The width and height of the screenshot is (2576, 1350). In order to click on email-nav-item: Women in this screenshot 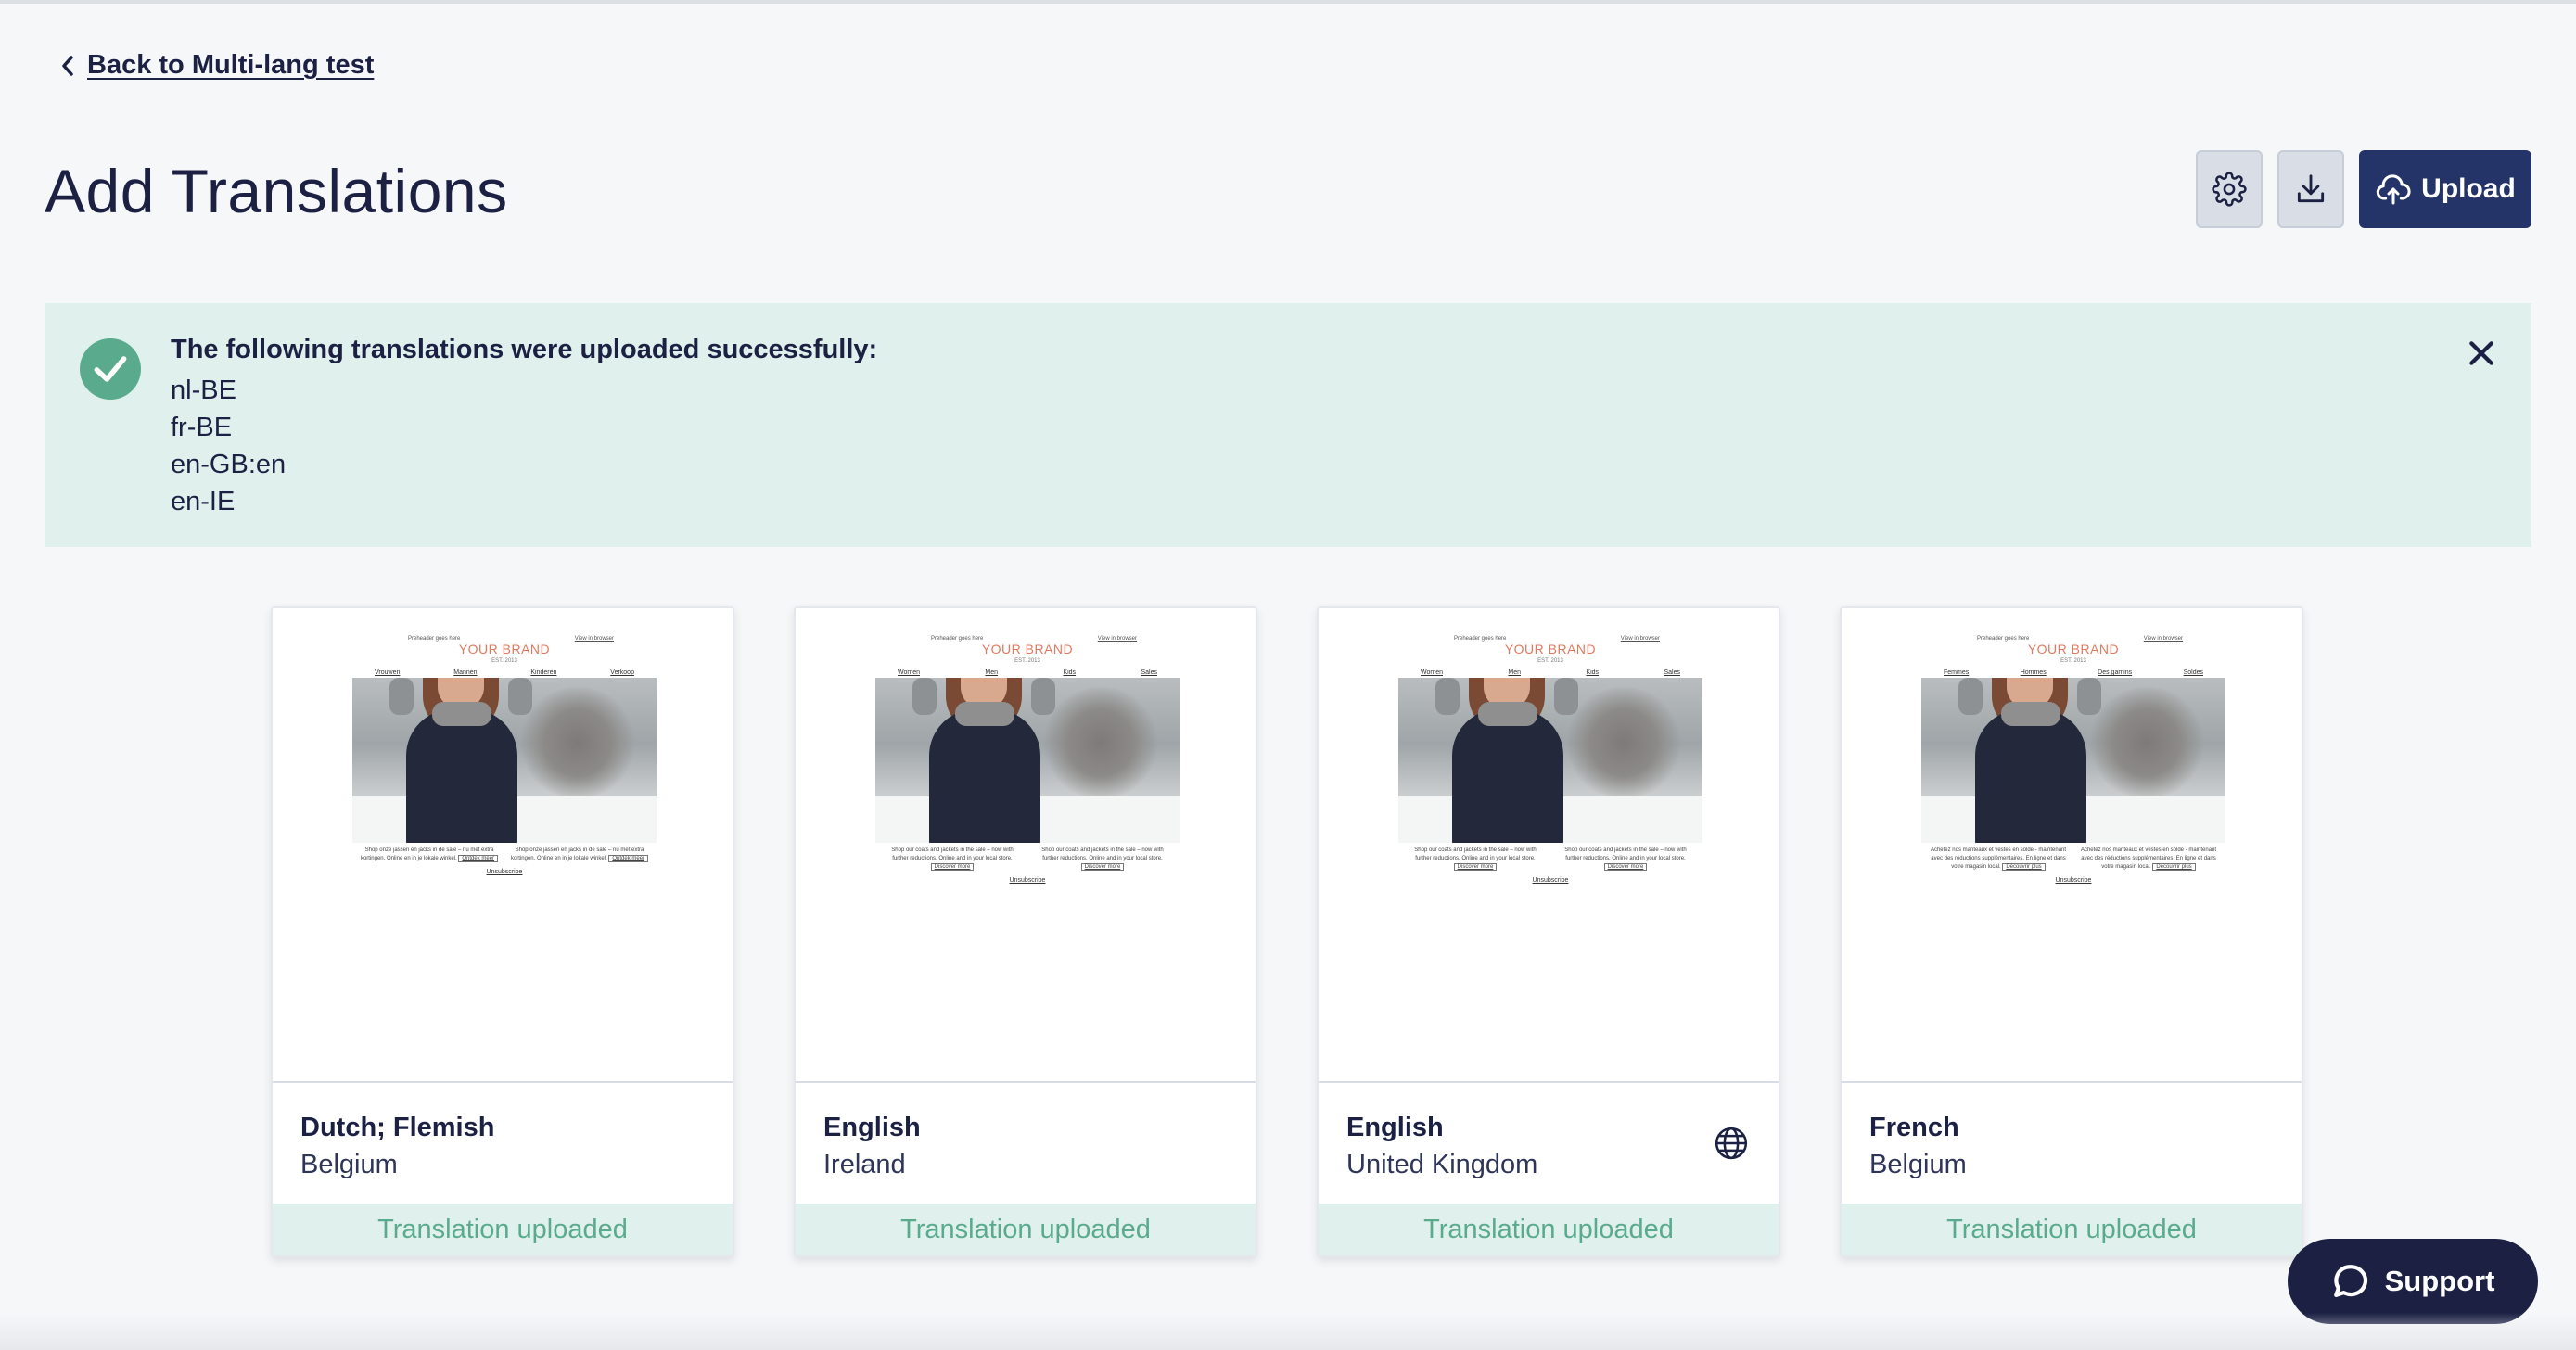, I will do `click(1432, 672)`.